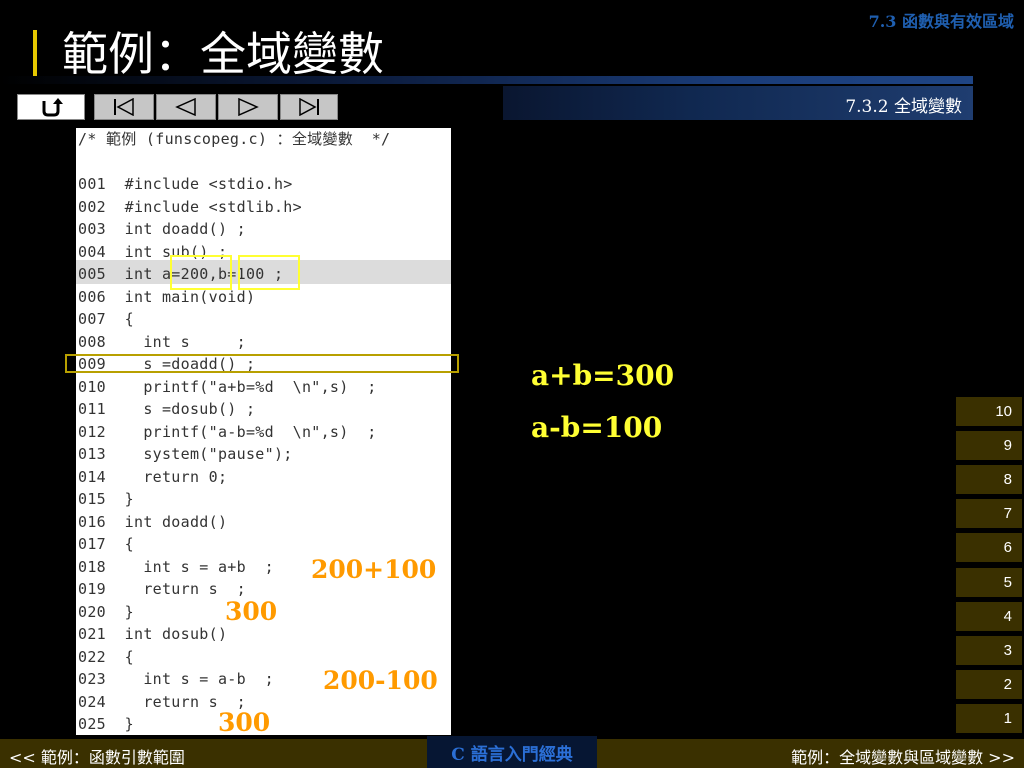 The width and height of the screenshot is (1024, 768). Describe the element at coordinates (251, 611) in the screenshot. I see `annotation-add-result: 300` at that location.